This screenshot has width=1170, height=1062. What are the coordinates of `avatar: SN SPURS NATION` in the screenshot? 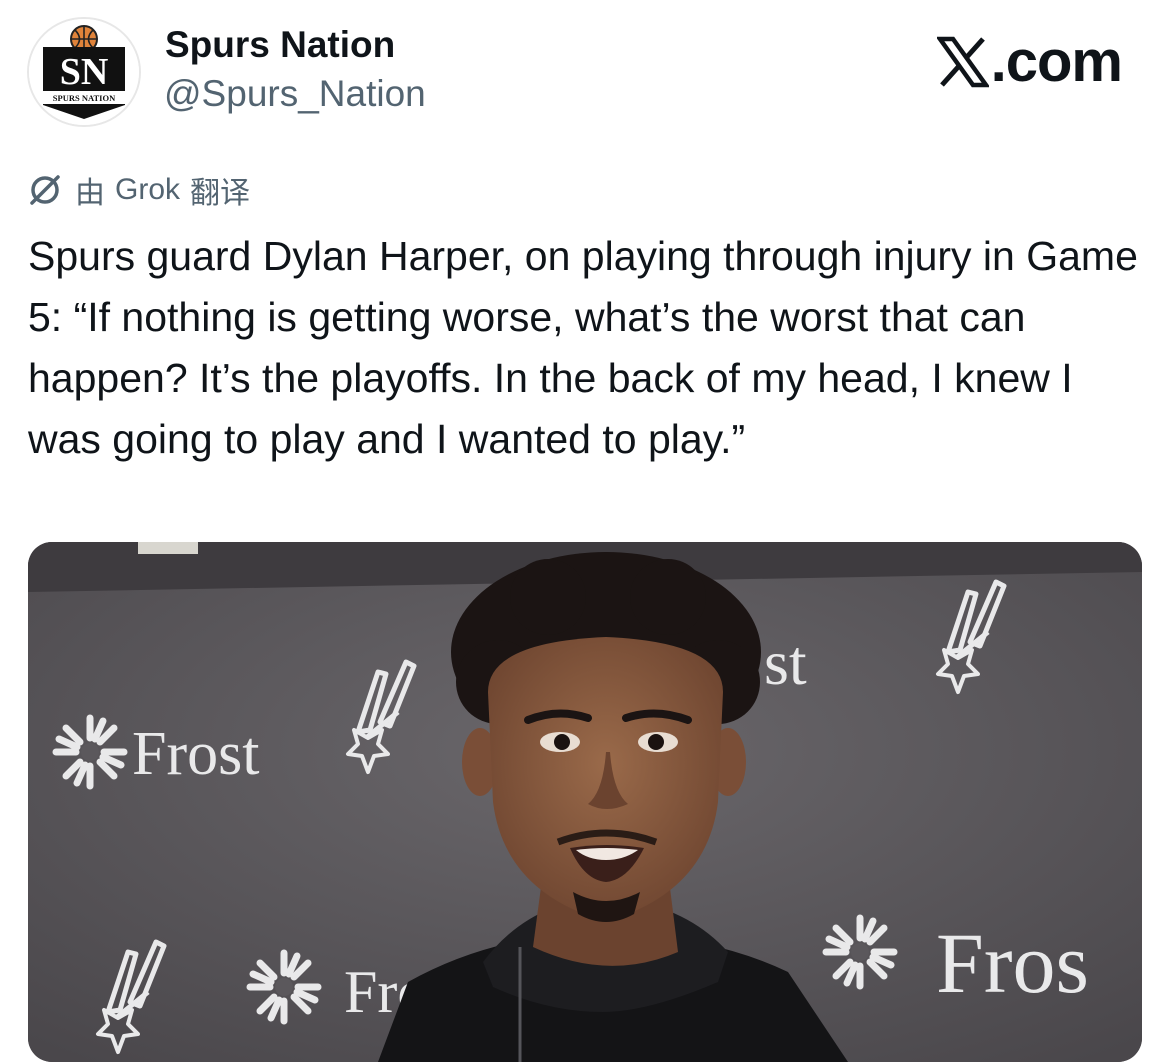 It's located at (84, 72).